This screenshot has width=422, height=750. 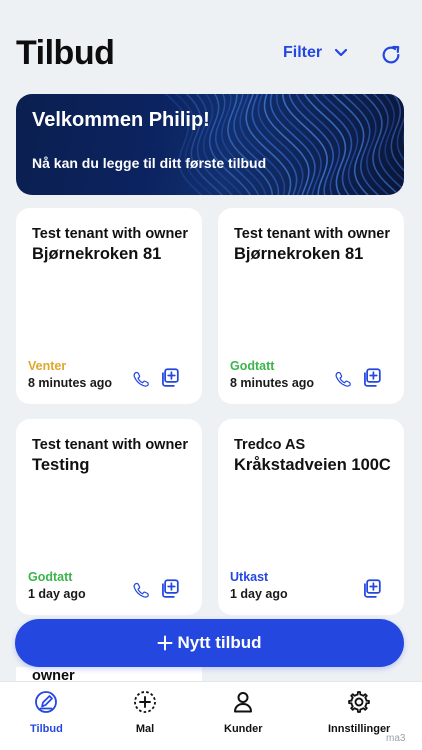 I want to click on offer-pen-icon, so click(x=46, y=702).